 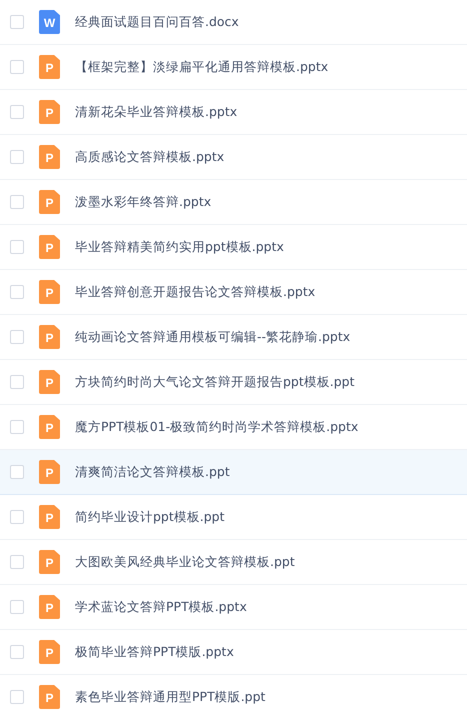 What do you see at coordinates (195, 292) in the screenshot?
I see `file-name: 毕业答辩创意开题报告论文答辩模板.pptx` at bounding box center [195, 292].